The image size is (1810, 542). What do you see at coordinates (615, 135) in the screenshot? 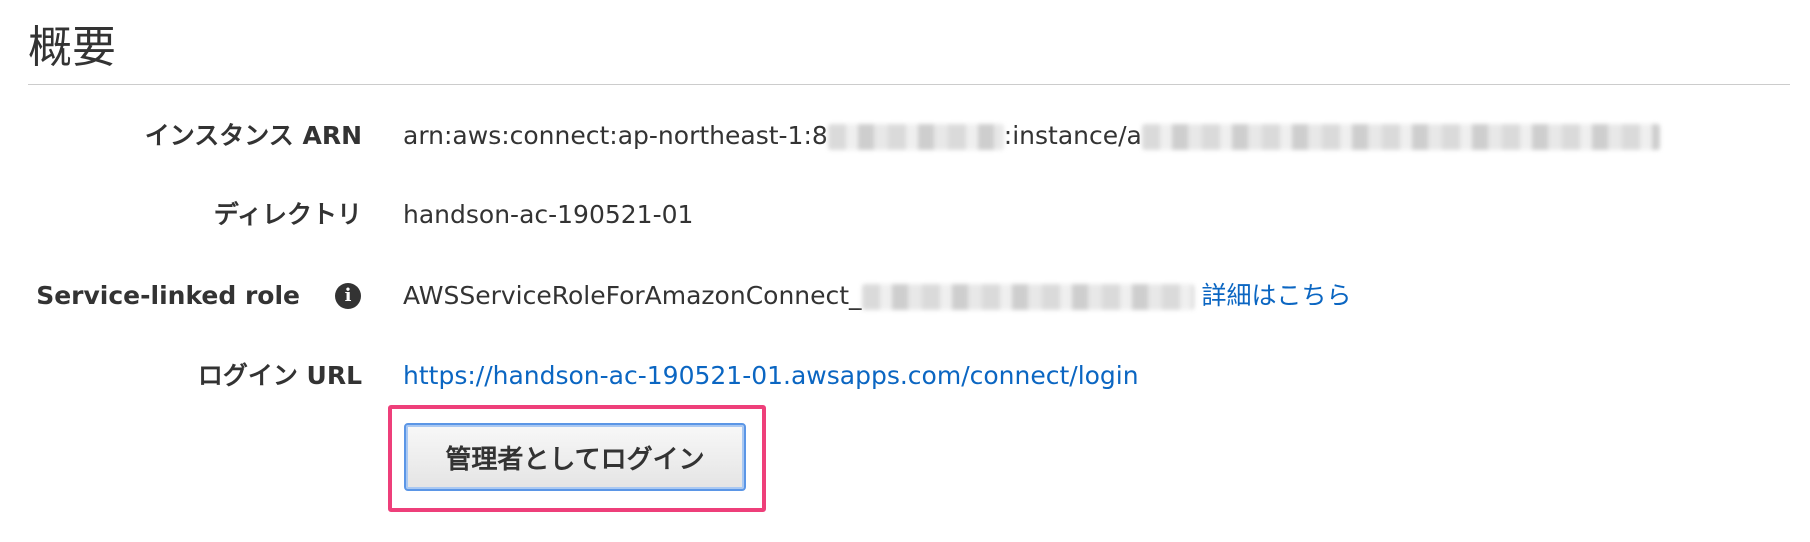
I see `instance-arn-prefix: arn:aws:connect:ap-northeast-1:8` at bounding box center [615, 135].